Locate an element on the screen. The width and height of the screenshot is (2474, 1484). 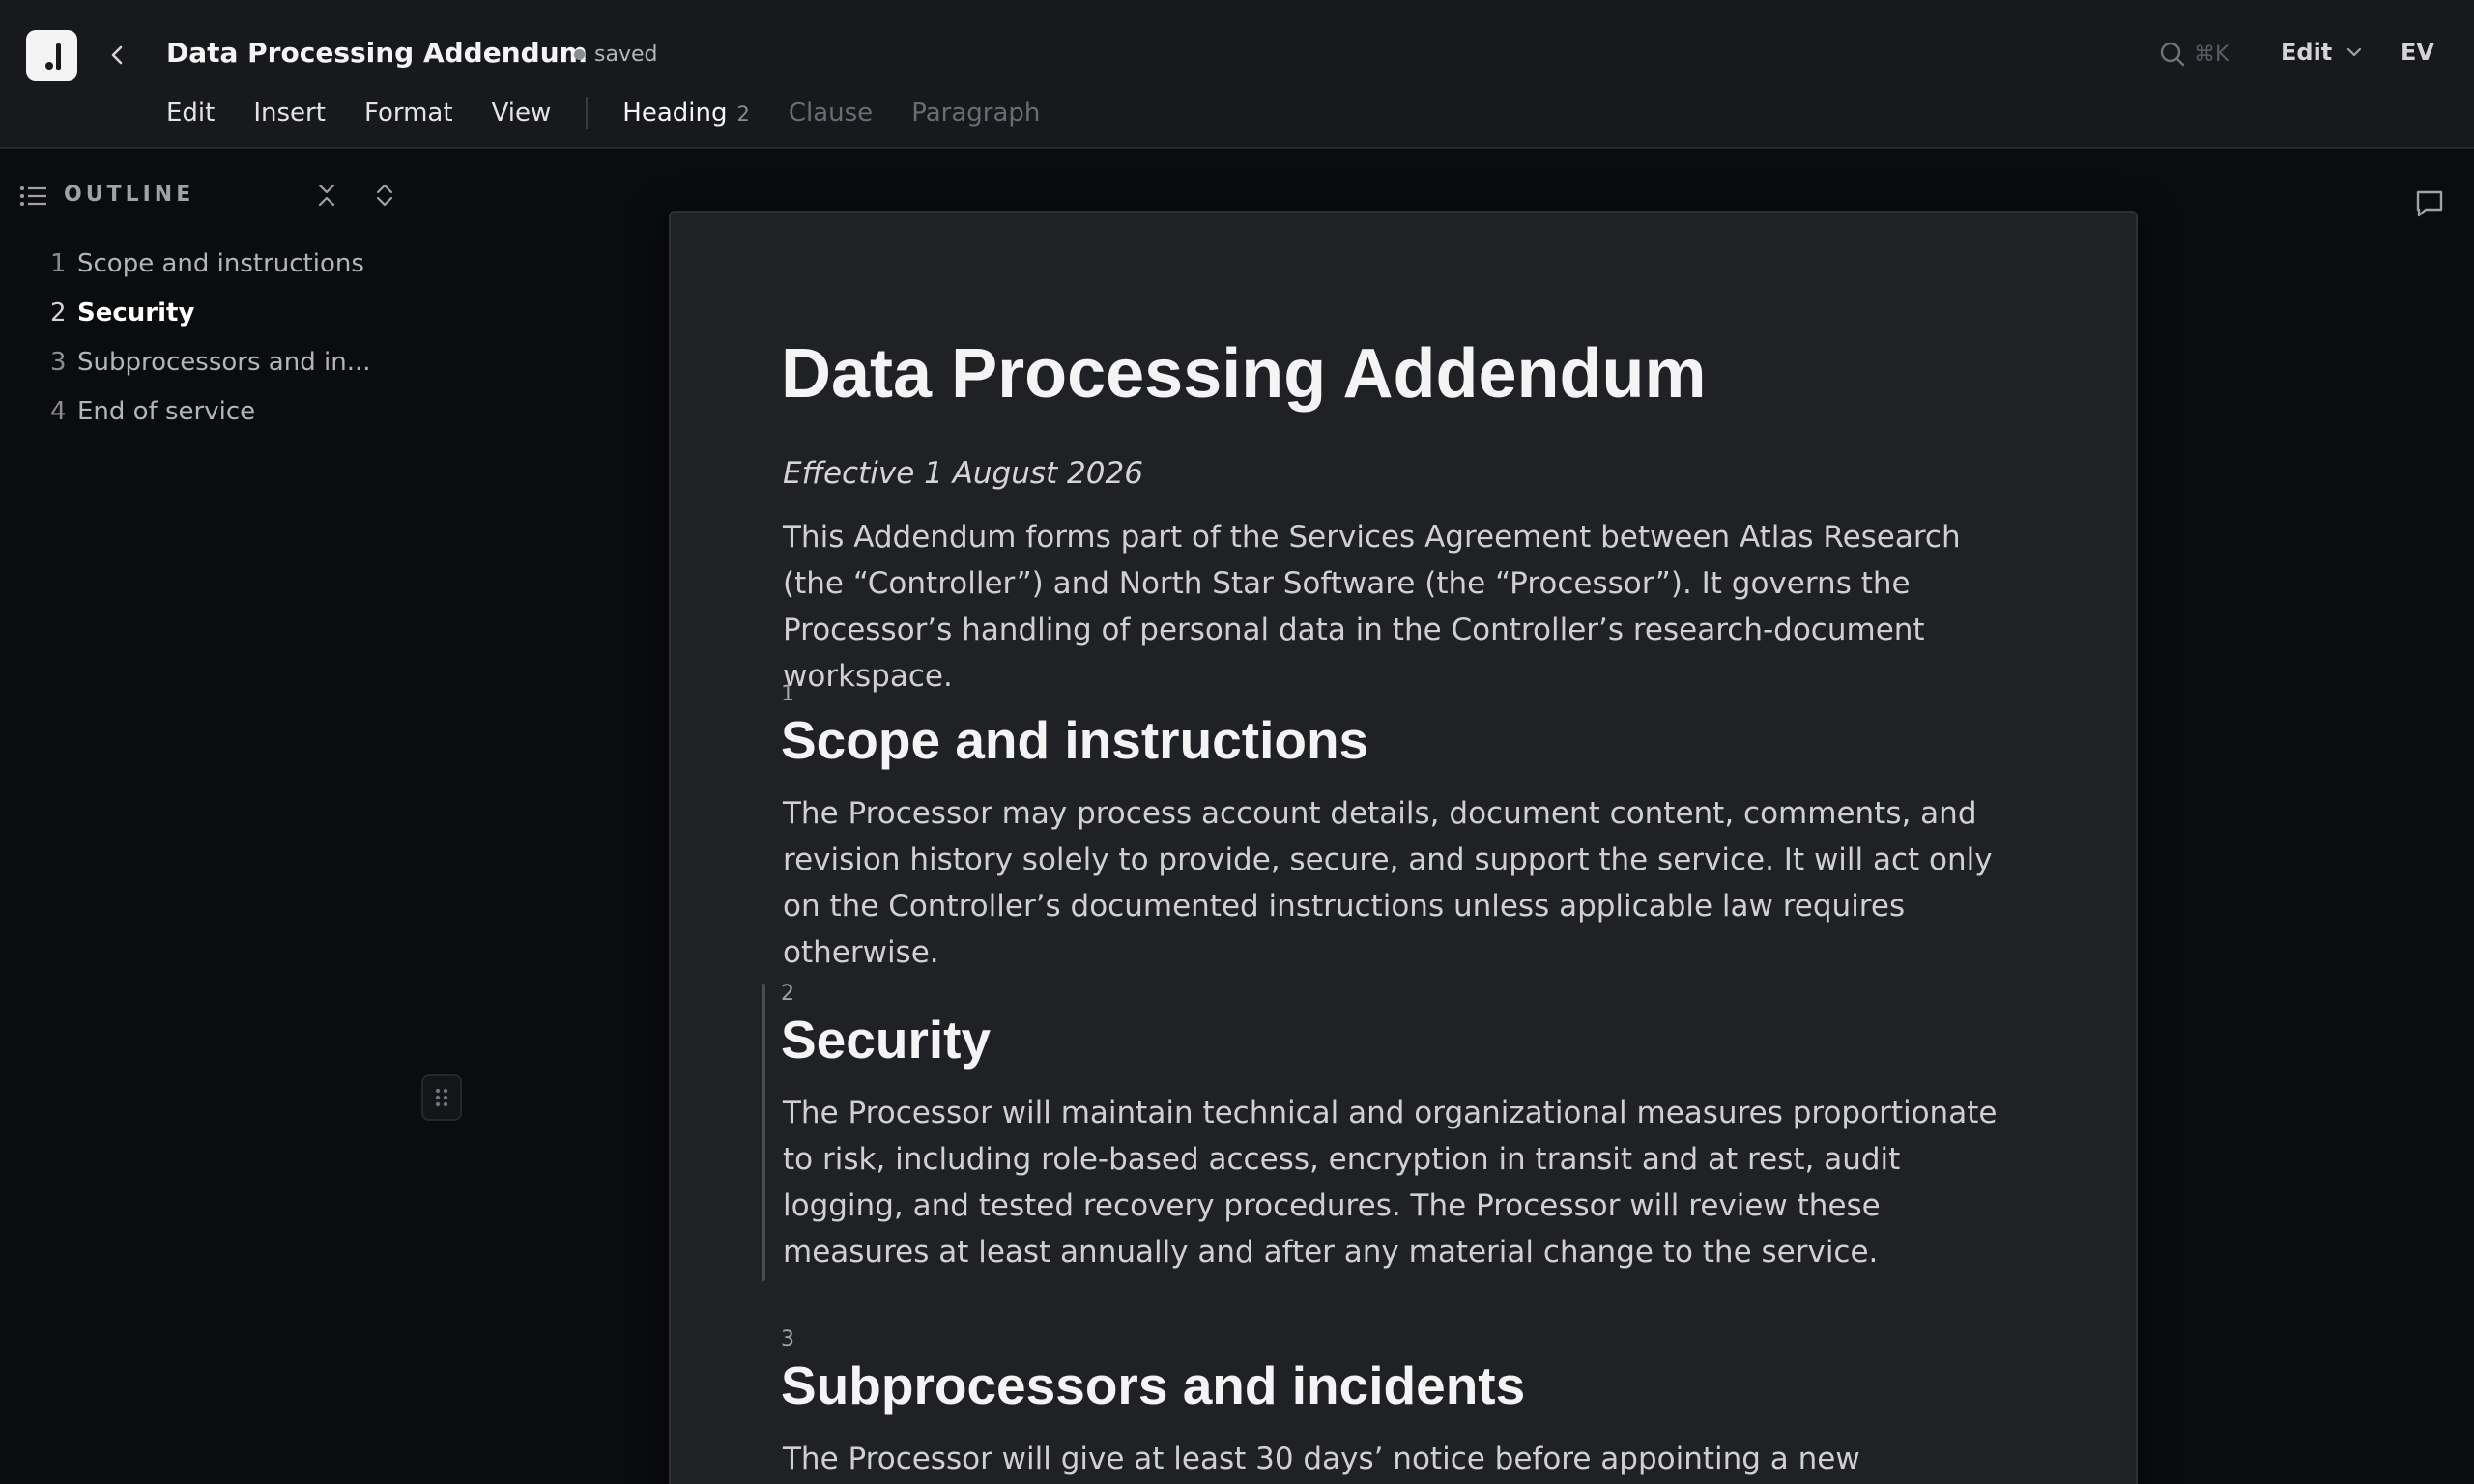
chevron-down-icon is located at coordinates (2355, 52).